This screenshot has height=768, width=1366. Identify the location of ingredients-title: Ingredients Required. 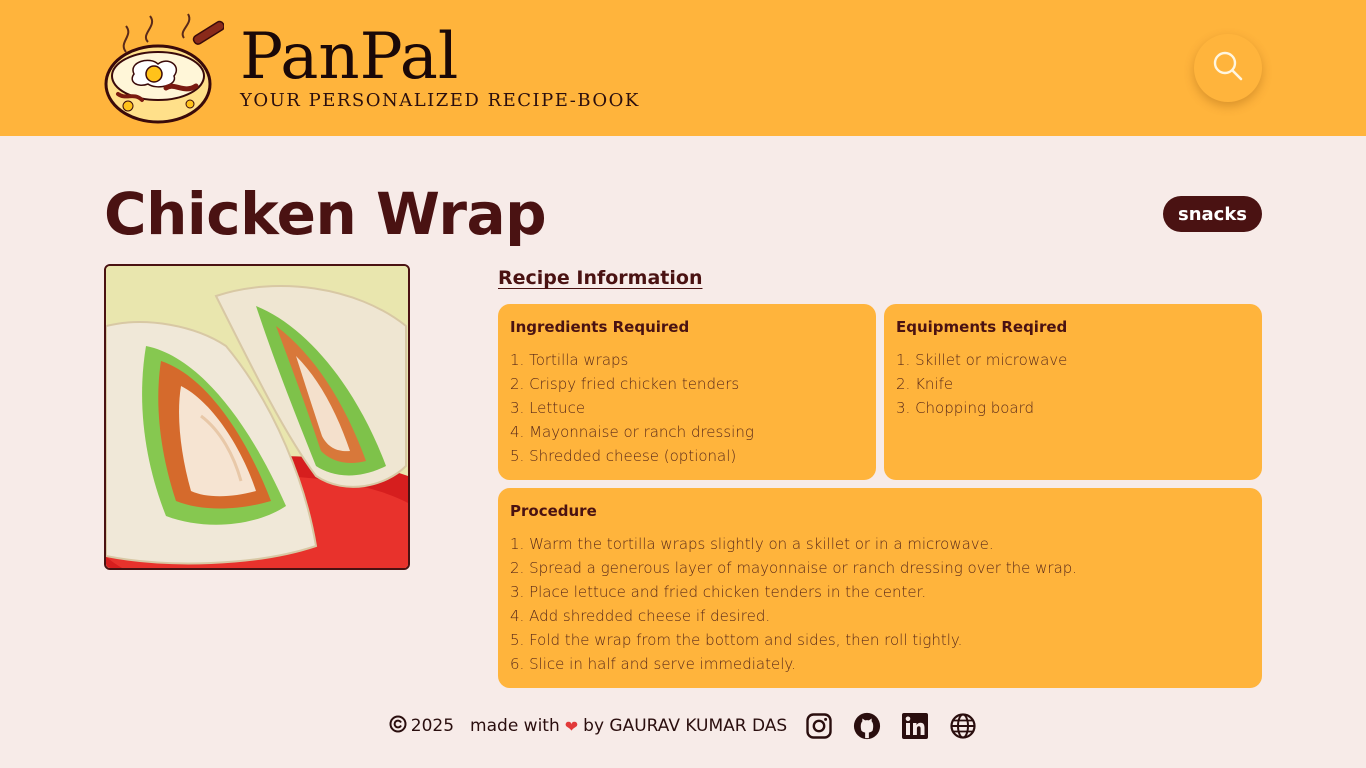
(600, 327).